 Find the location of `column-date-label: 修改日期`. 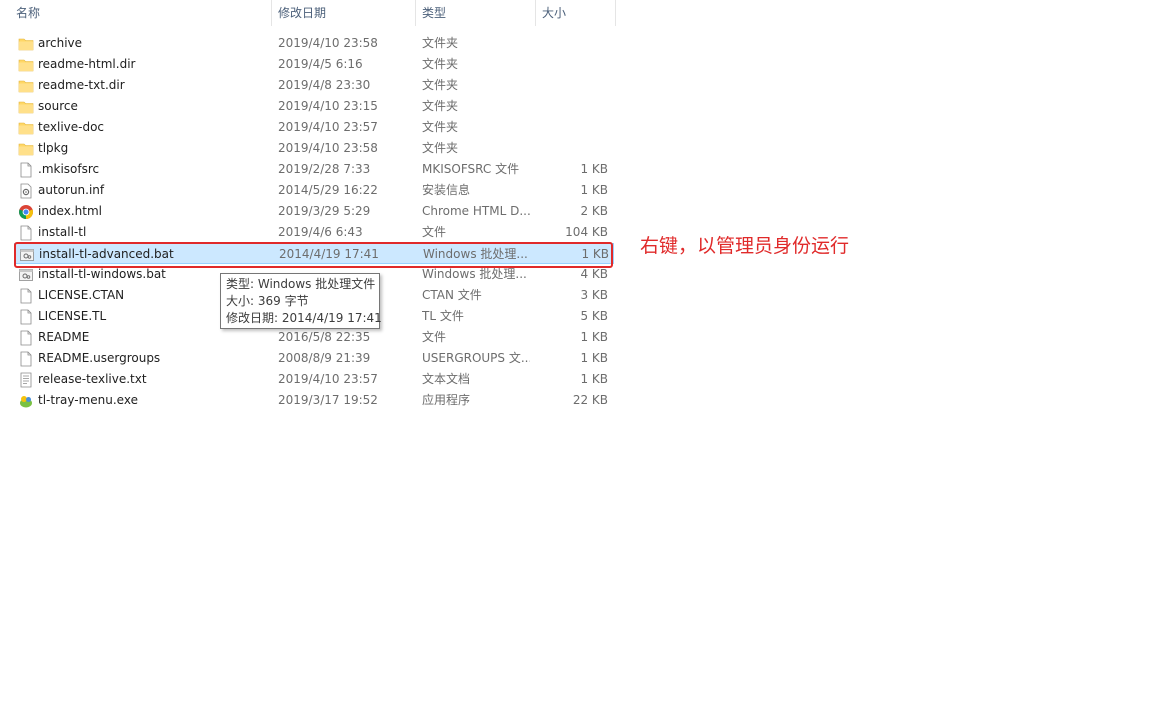

column-date-label: 修改日期 is located at coordinates (302, 13).